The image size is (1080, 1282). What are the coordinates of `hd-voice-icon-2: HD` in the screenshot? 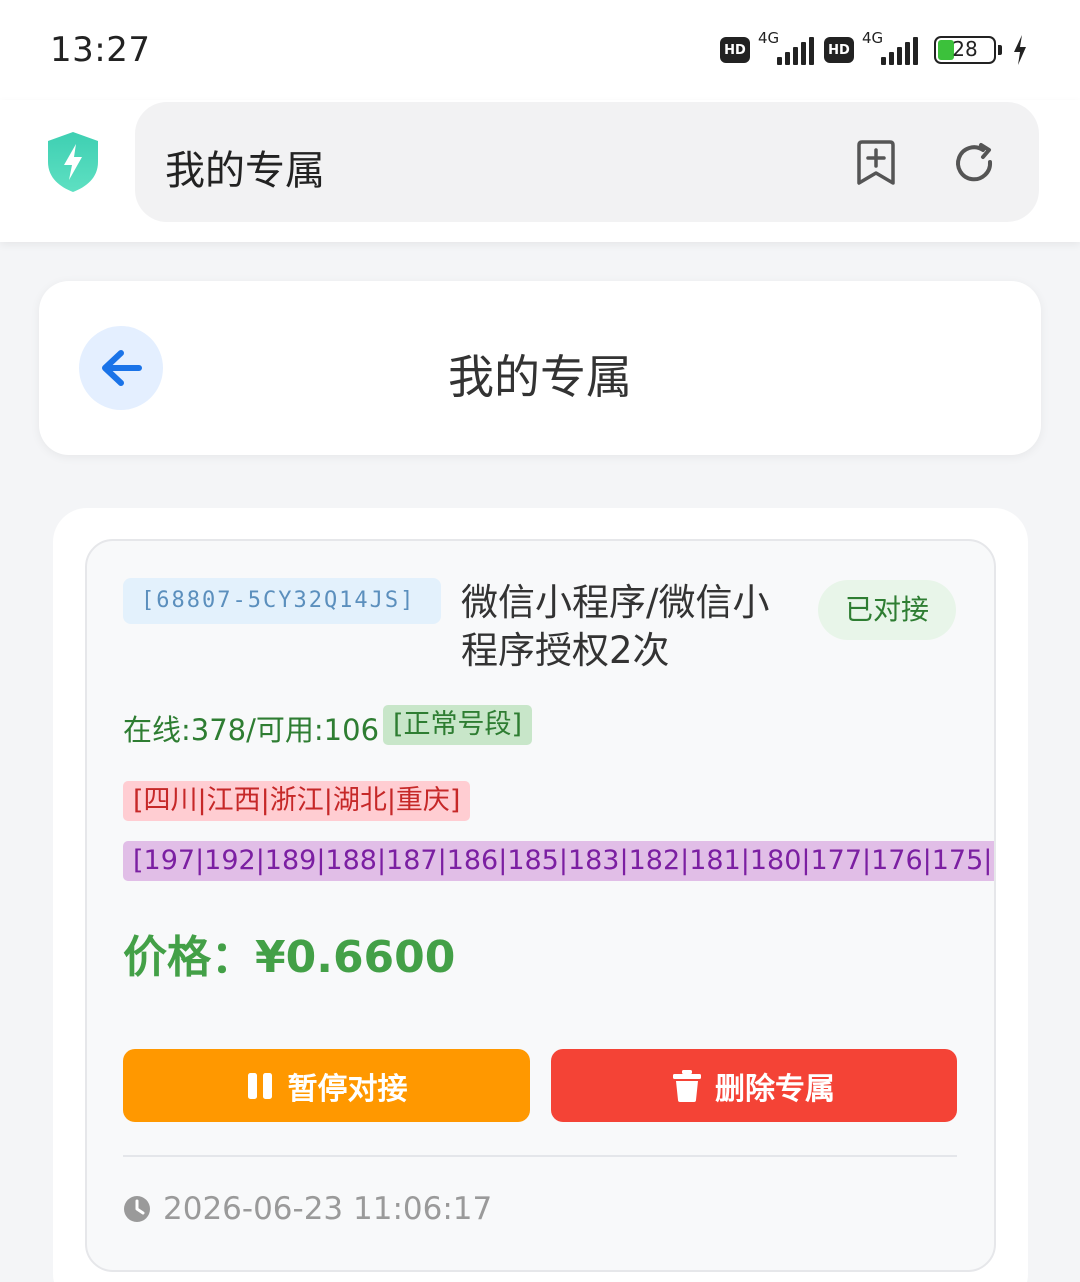 It's located at (839, 50).